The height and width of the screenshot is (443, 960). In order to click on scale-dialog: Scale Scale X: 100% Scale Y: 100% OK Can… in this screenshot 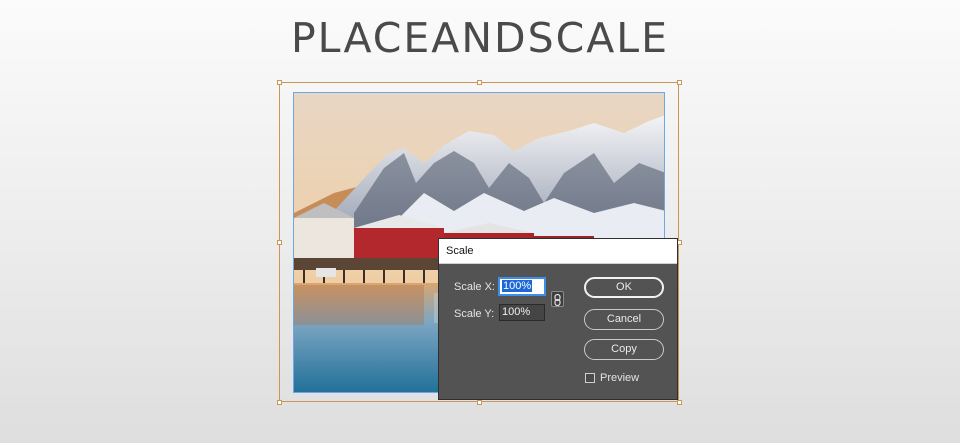, I will do `click(558, 319)`.